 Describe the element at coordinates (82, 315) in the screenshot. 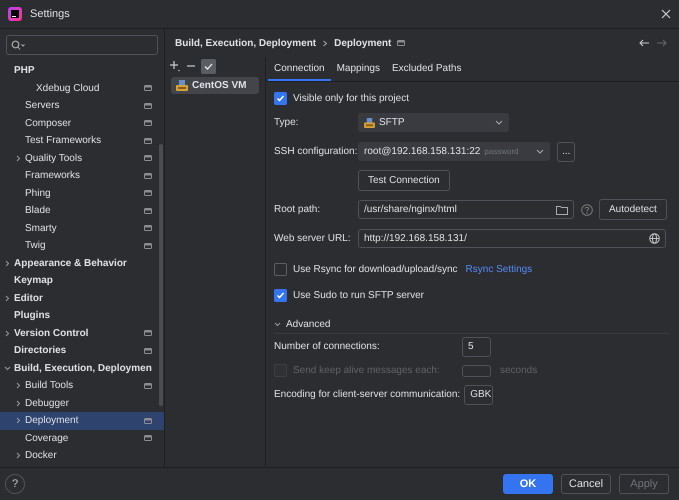

I see `tree-item: Plugins` at that location.